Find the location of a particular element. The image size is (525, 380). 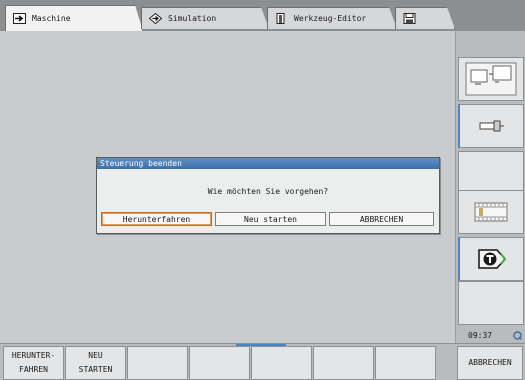

clock-time: 09:37 is located at coordinates (480, 335).